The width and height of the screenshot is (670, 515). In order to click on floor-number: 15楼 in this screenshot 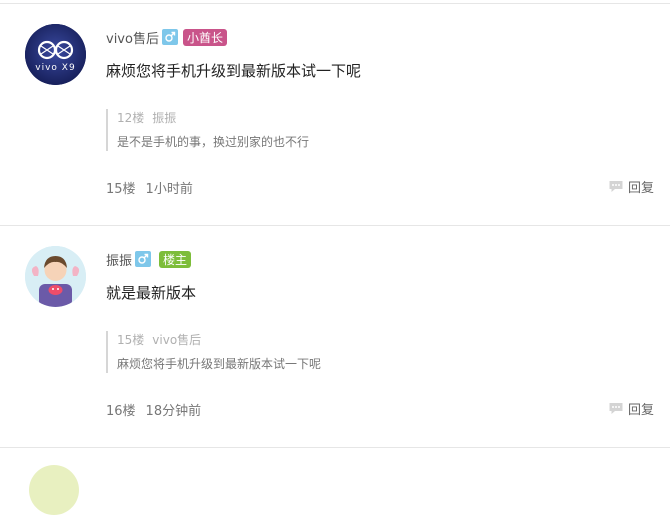, I will do `click(121, 189)`.